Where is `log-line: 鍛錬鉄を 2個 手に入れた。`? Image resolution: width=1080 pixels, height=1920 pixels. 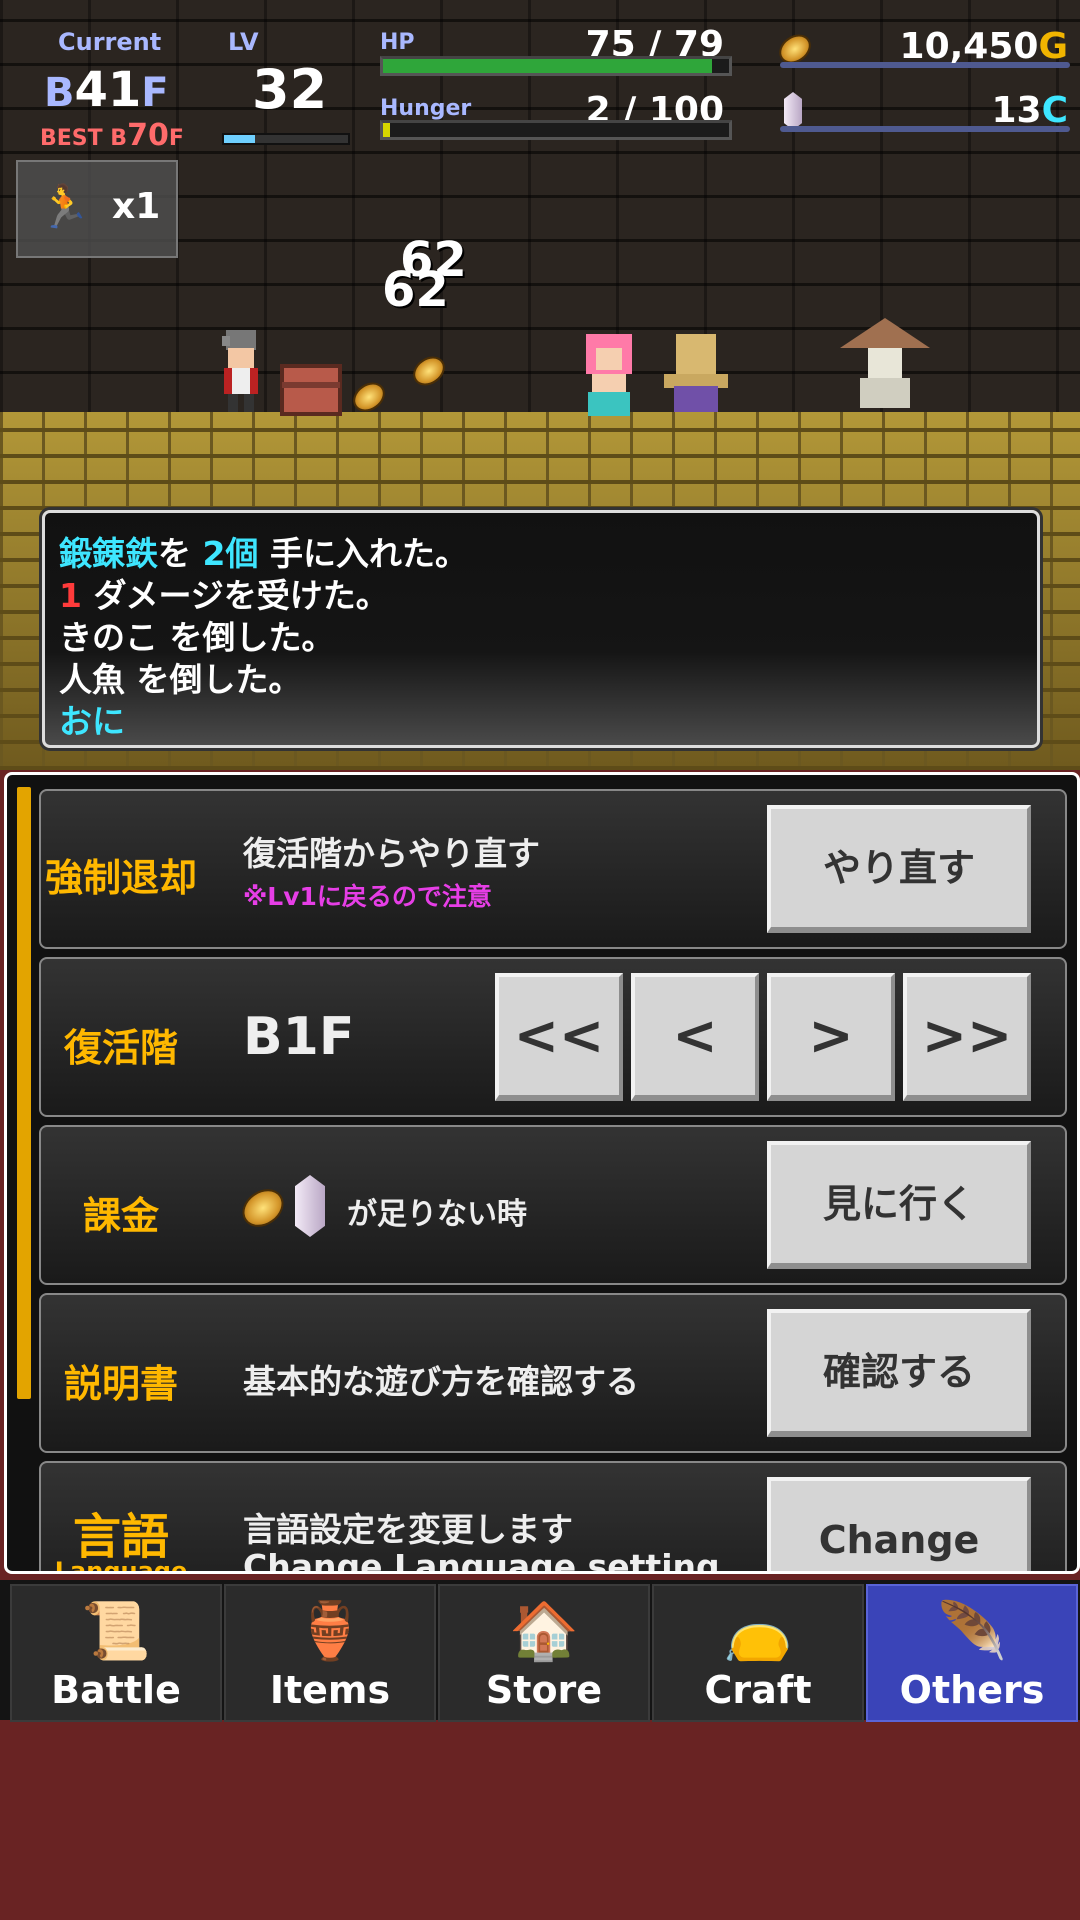
log-line: 鍛錬鉄を 2個 手に入れた。 is located at coordinates (263, 551).